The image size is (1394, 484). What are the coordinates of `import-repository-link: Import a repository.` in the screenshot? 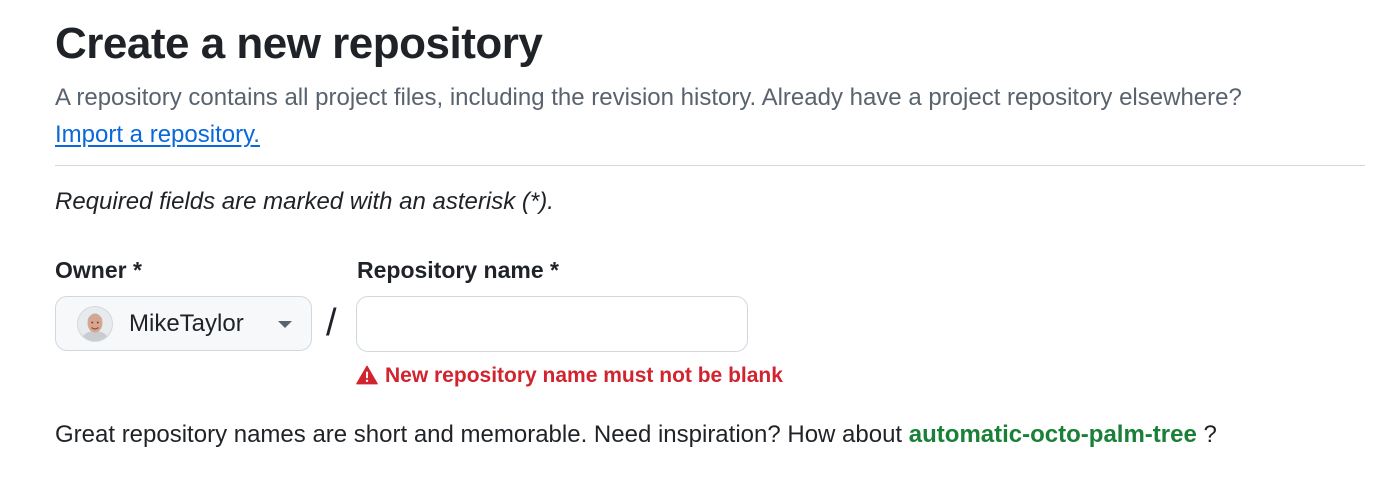 It's located at (157, 134).